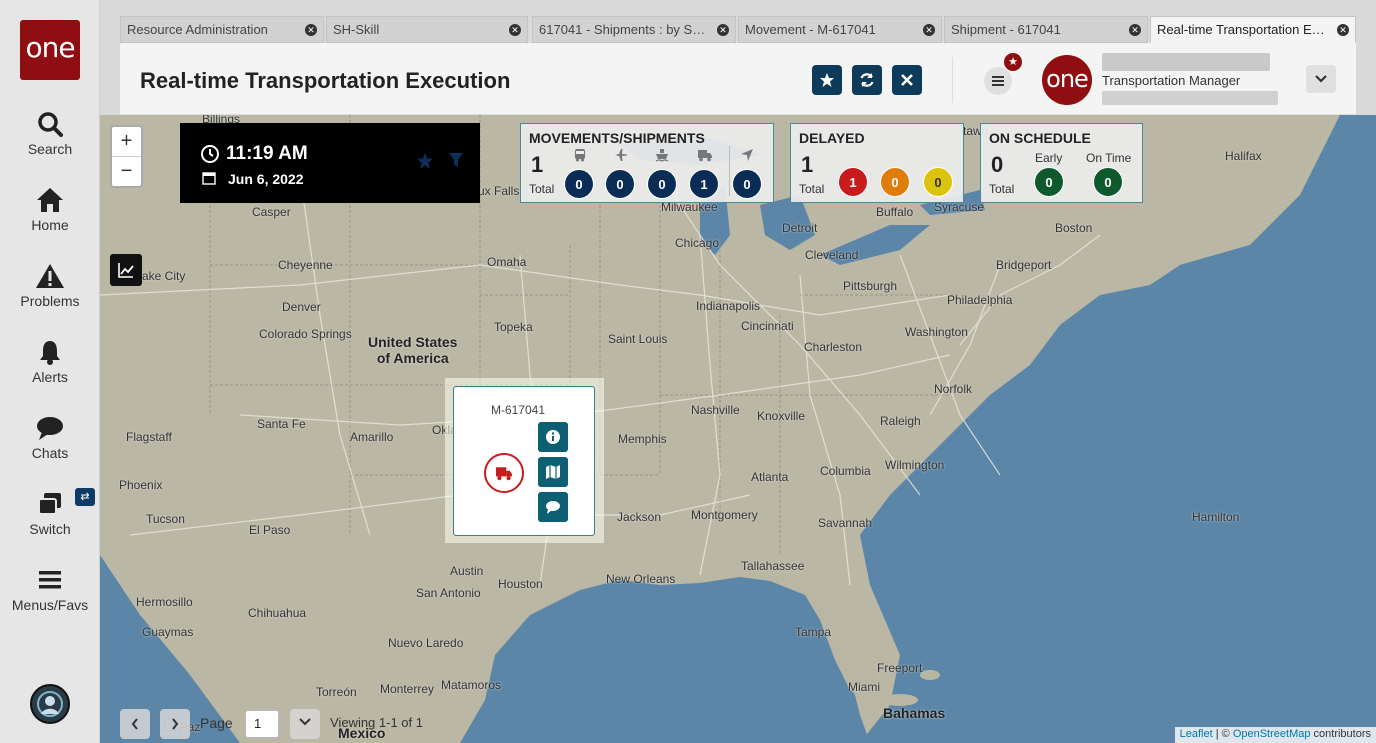  I want to click on chart-toggle-button, so click(126, 270).